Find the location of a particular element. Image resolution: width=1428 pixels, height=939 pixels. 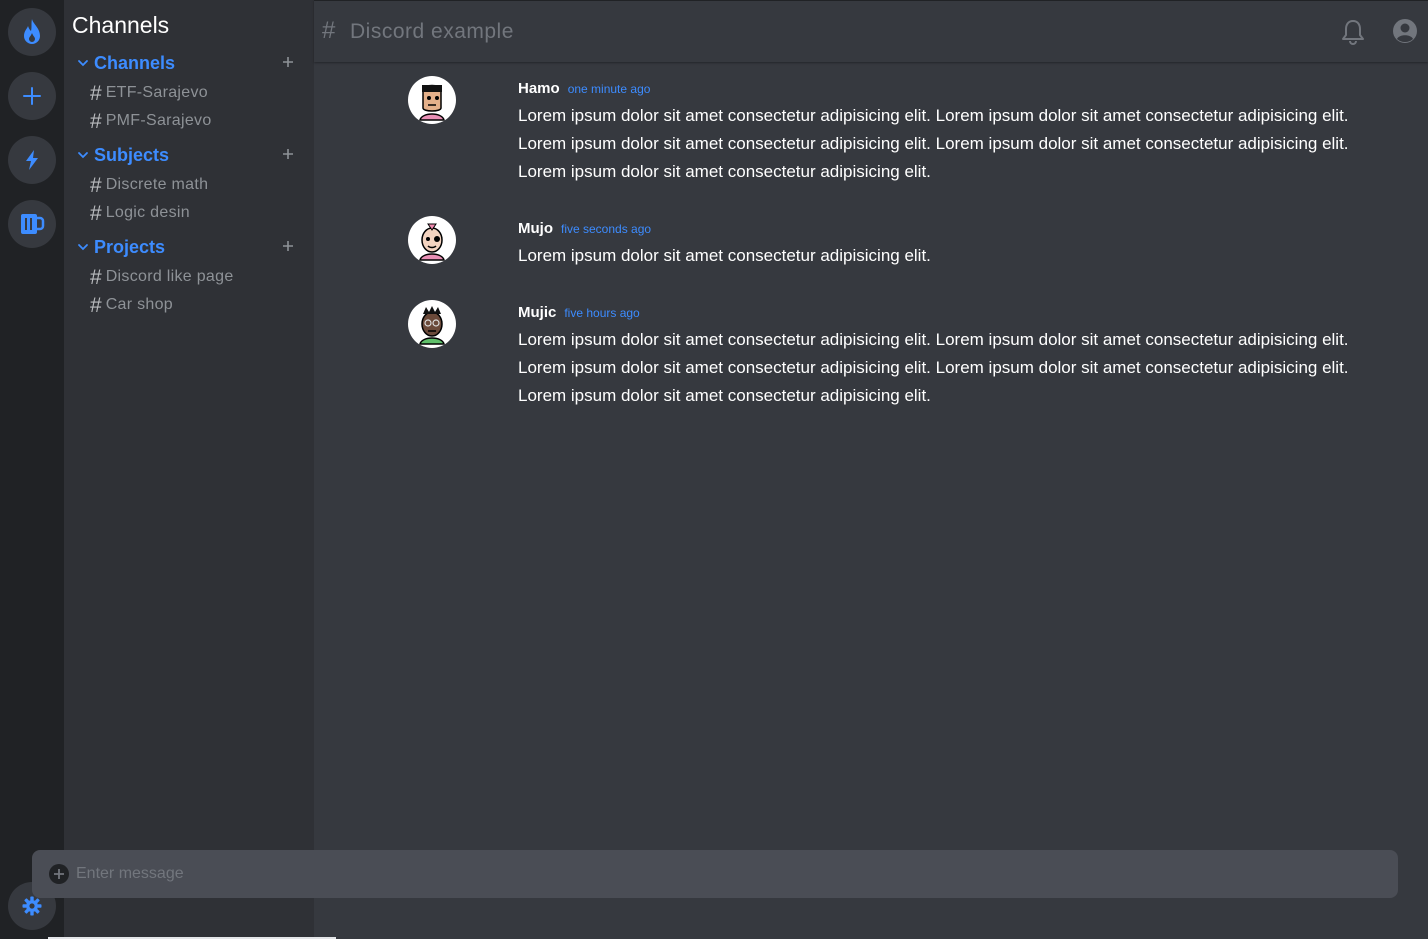

message-author: Hamo is located at coordinates (539, 88).